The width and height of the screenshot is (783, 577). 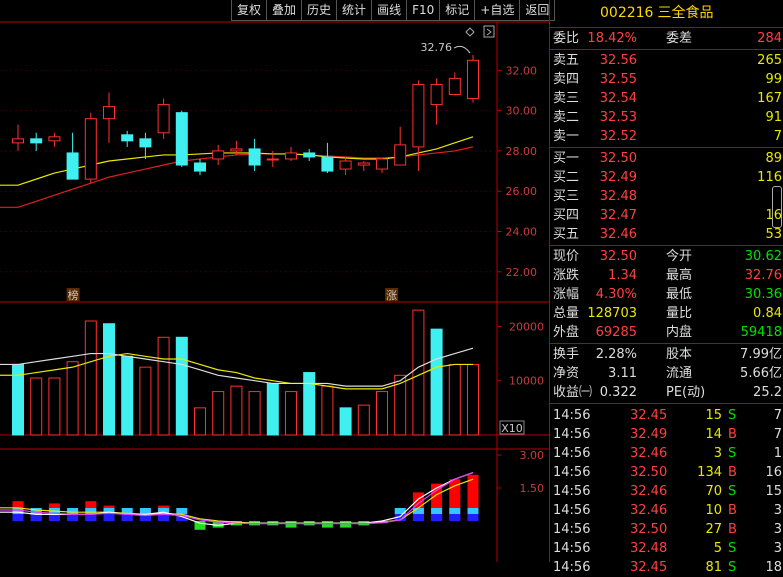 What do you see at coordinates (457, 10) in the screenshot?
I see `mark-button: 标记` at bounding box center [457, 10].